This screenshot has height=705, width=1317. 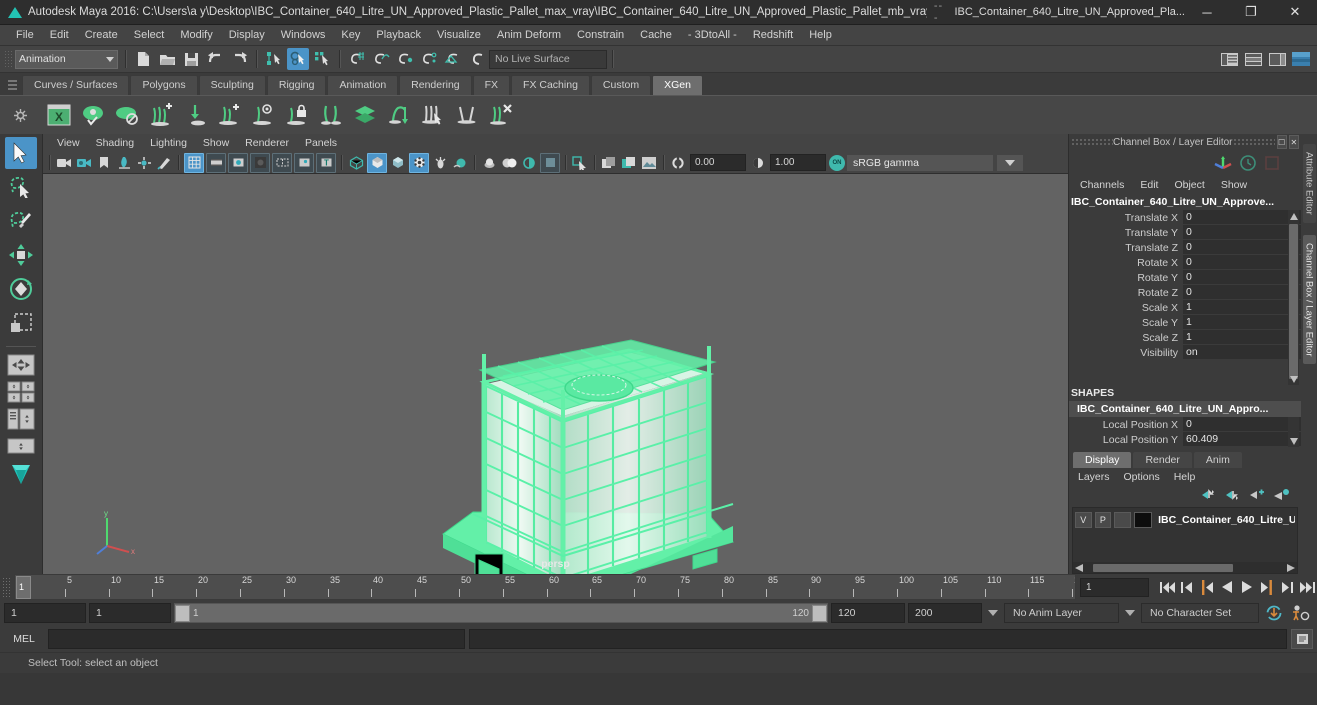 What do you see at coordinates (164, 85) in the screenshot?
I see `shelf-tab-polygons: Polygons` at bounding box center [164, 85].